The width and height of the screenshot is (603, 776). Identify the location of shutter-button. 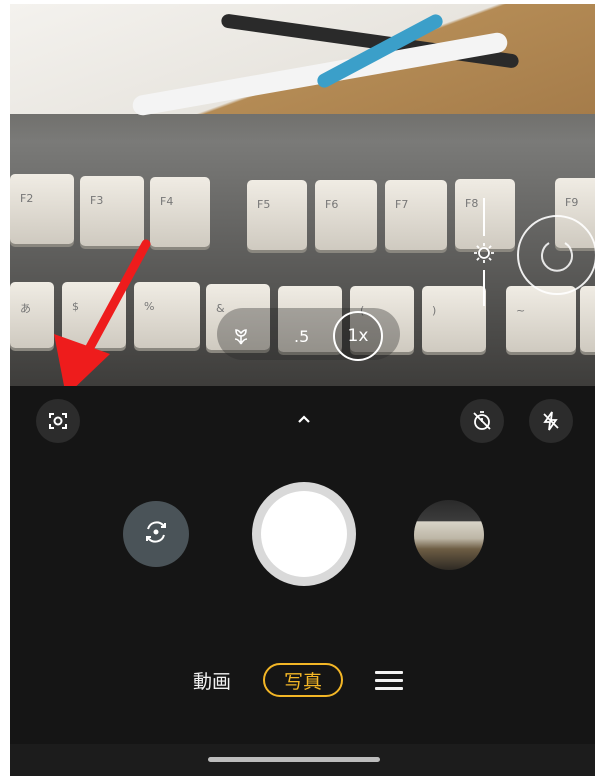
(304, 534).